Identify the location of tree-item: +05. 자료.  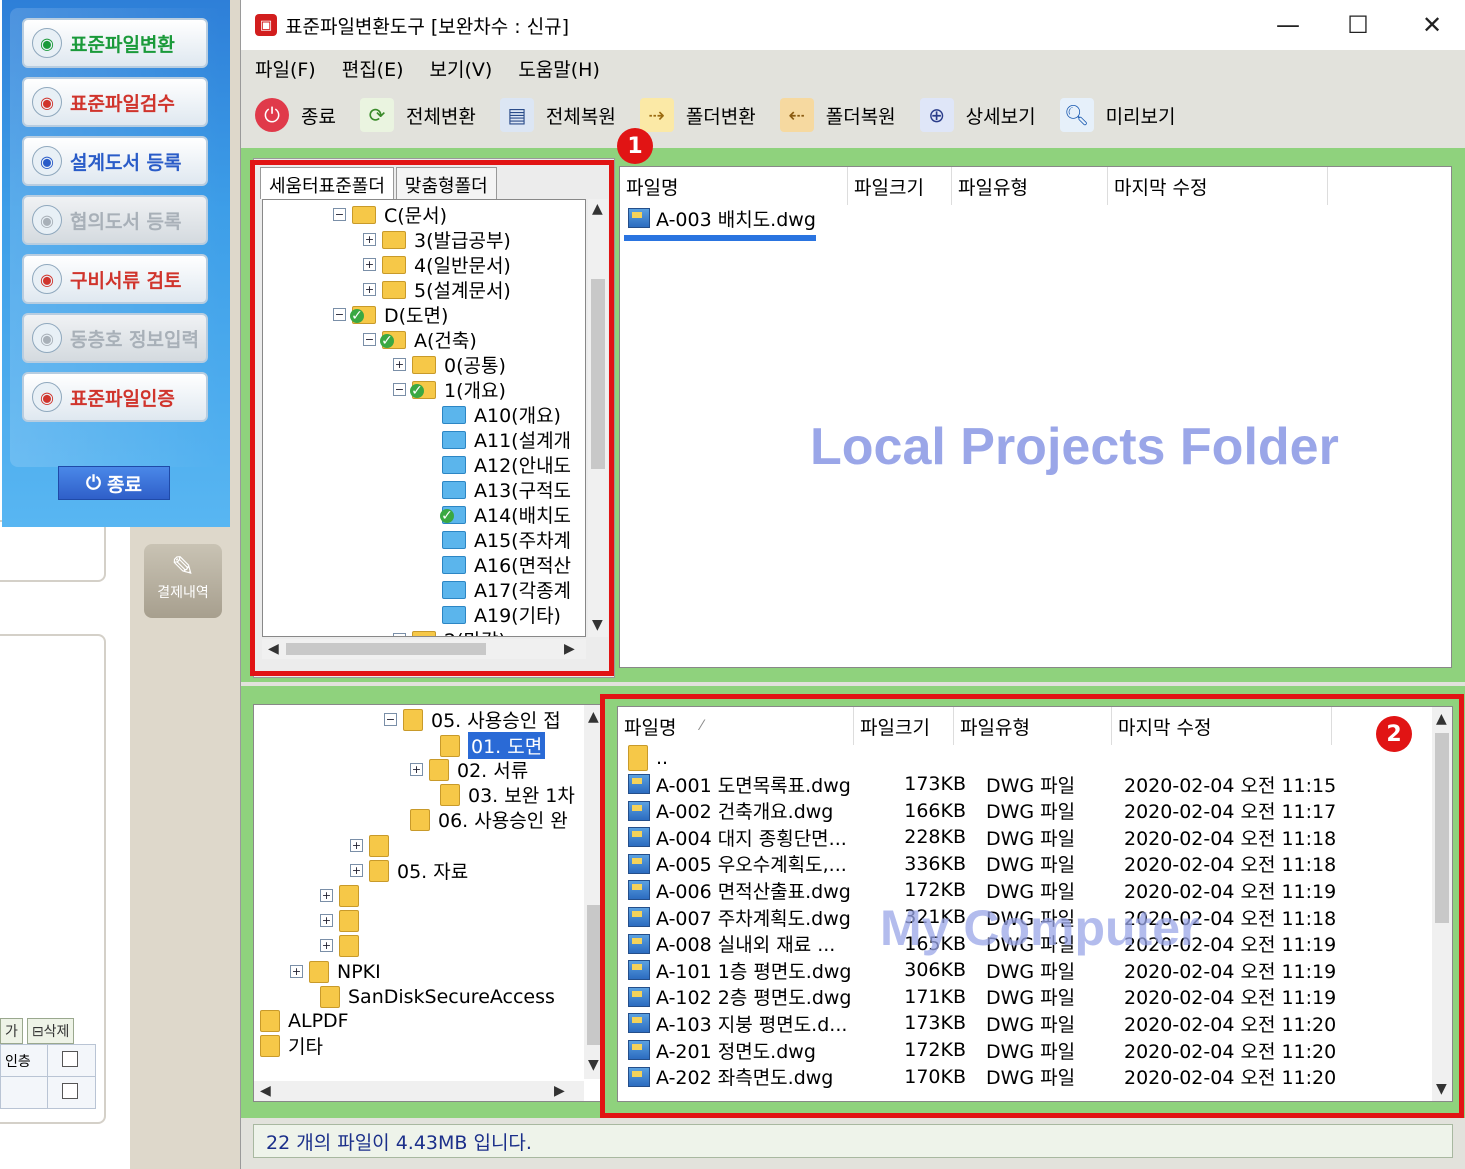
(409, 870).